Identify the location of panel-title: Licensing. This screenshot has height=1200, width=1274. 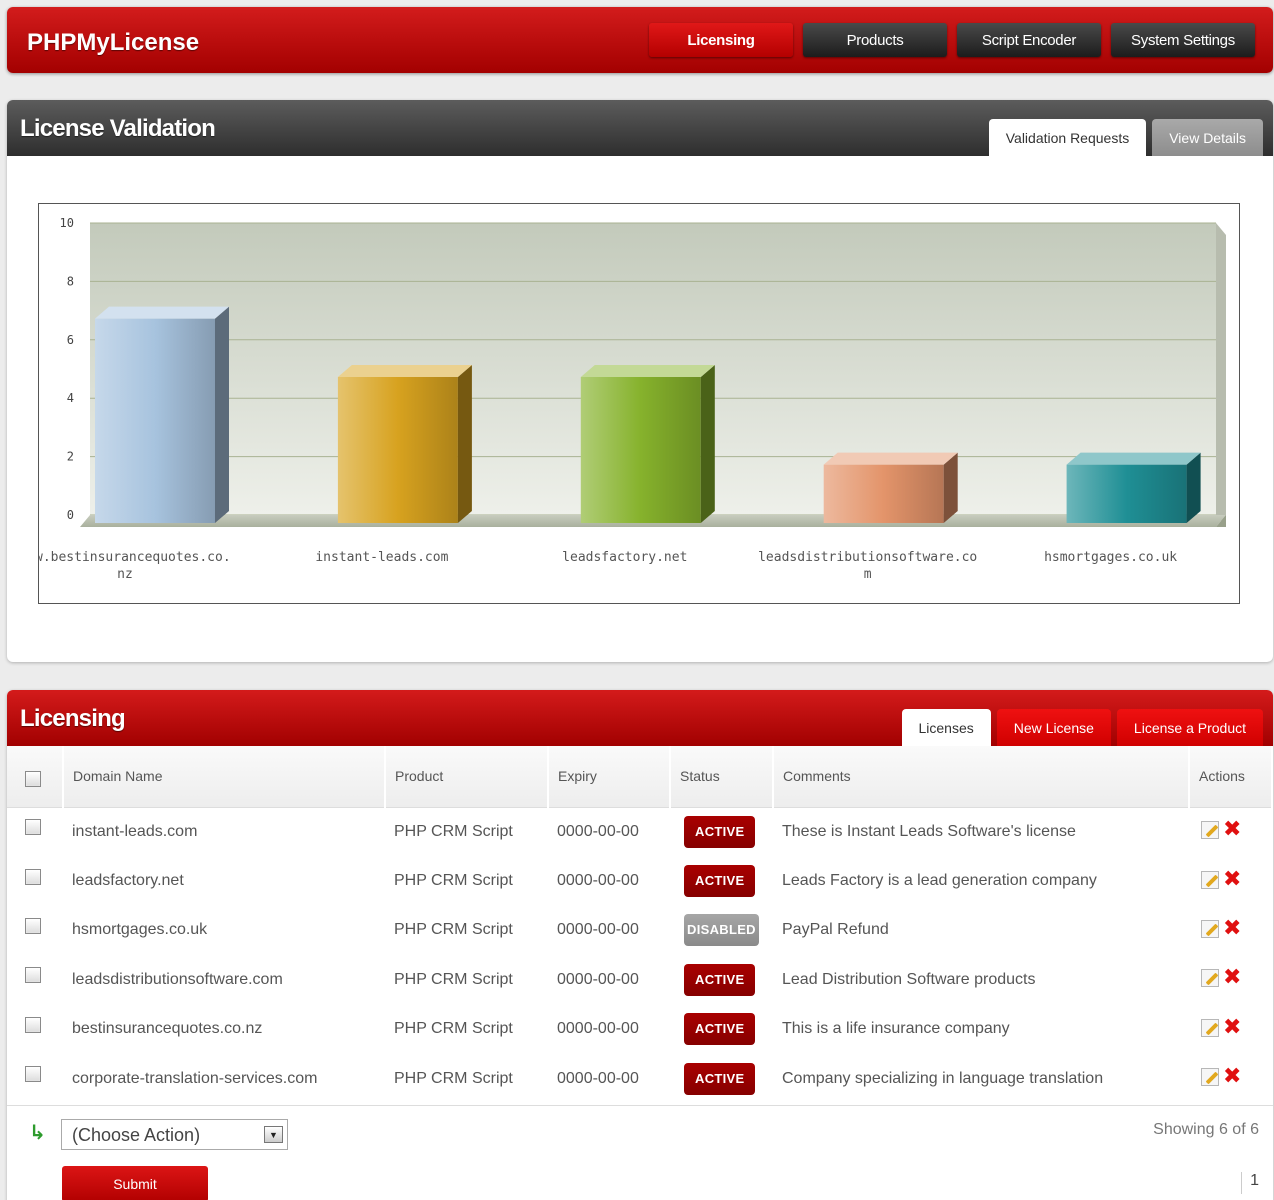
(73, 718).